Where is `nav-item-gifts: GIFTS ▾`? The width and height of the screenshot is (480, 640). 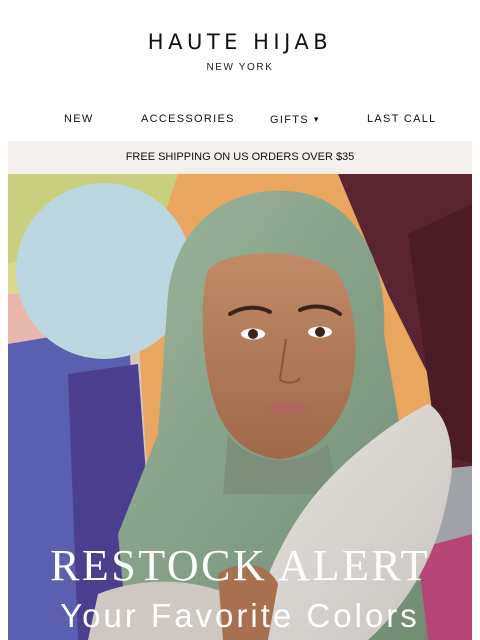 nav-item-gifts: GIFTS ▾ is located at coordinates (295, 119).